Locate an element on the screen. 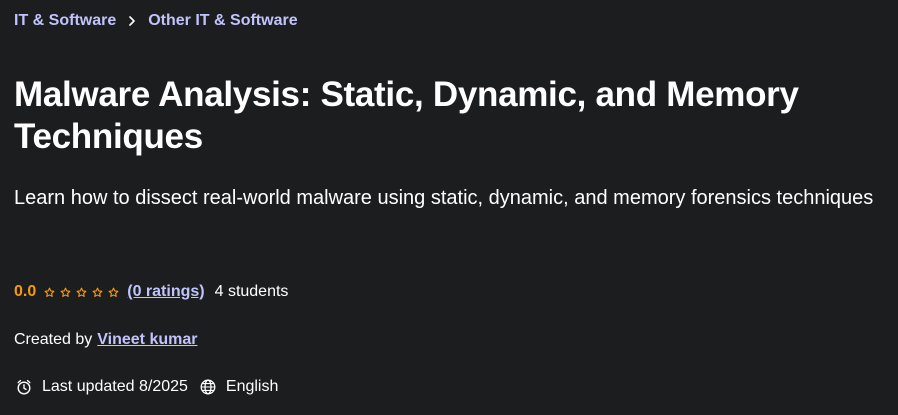 The image size is (898, 415). created-by-label: Created by is located at coordinates (53, 339).